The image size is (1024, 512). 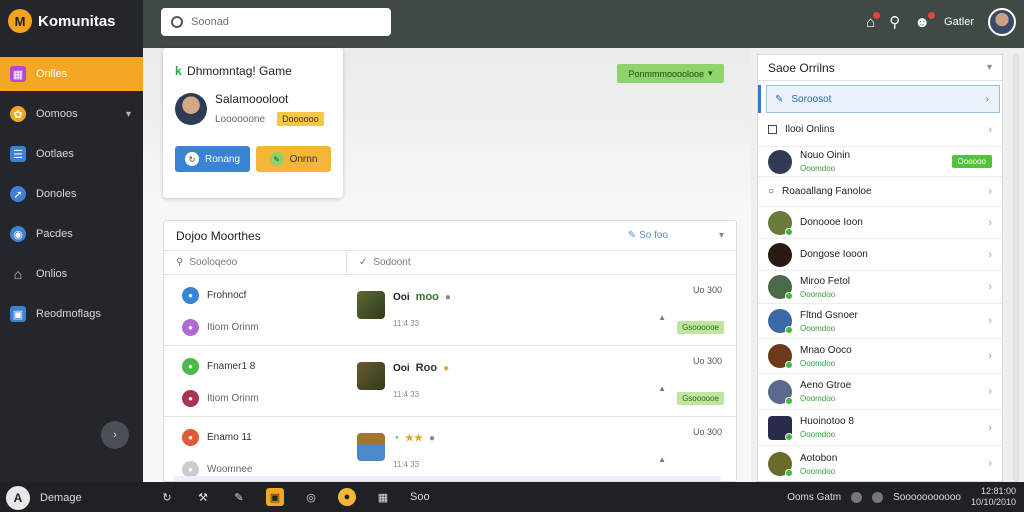 I want to click on list-item: Miroo Fetol Ooomdoo ›, so click(x=880, y=287).